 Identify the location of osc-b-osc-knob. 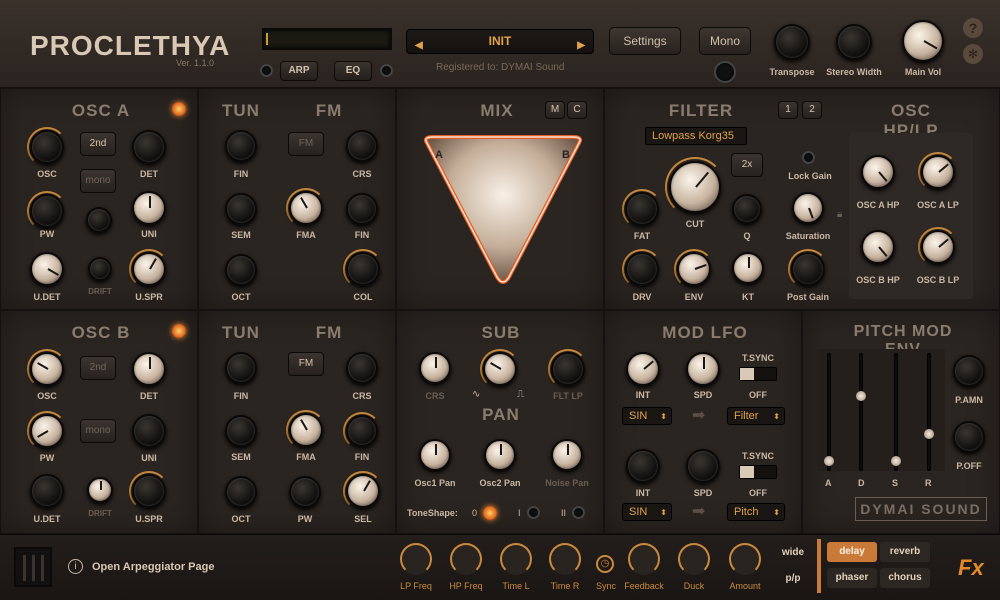
(47, 369).